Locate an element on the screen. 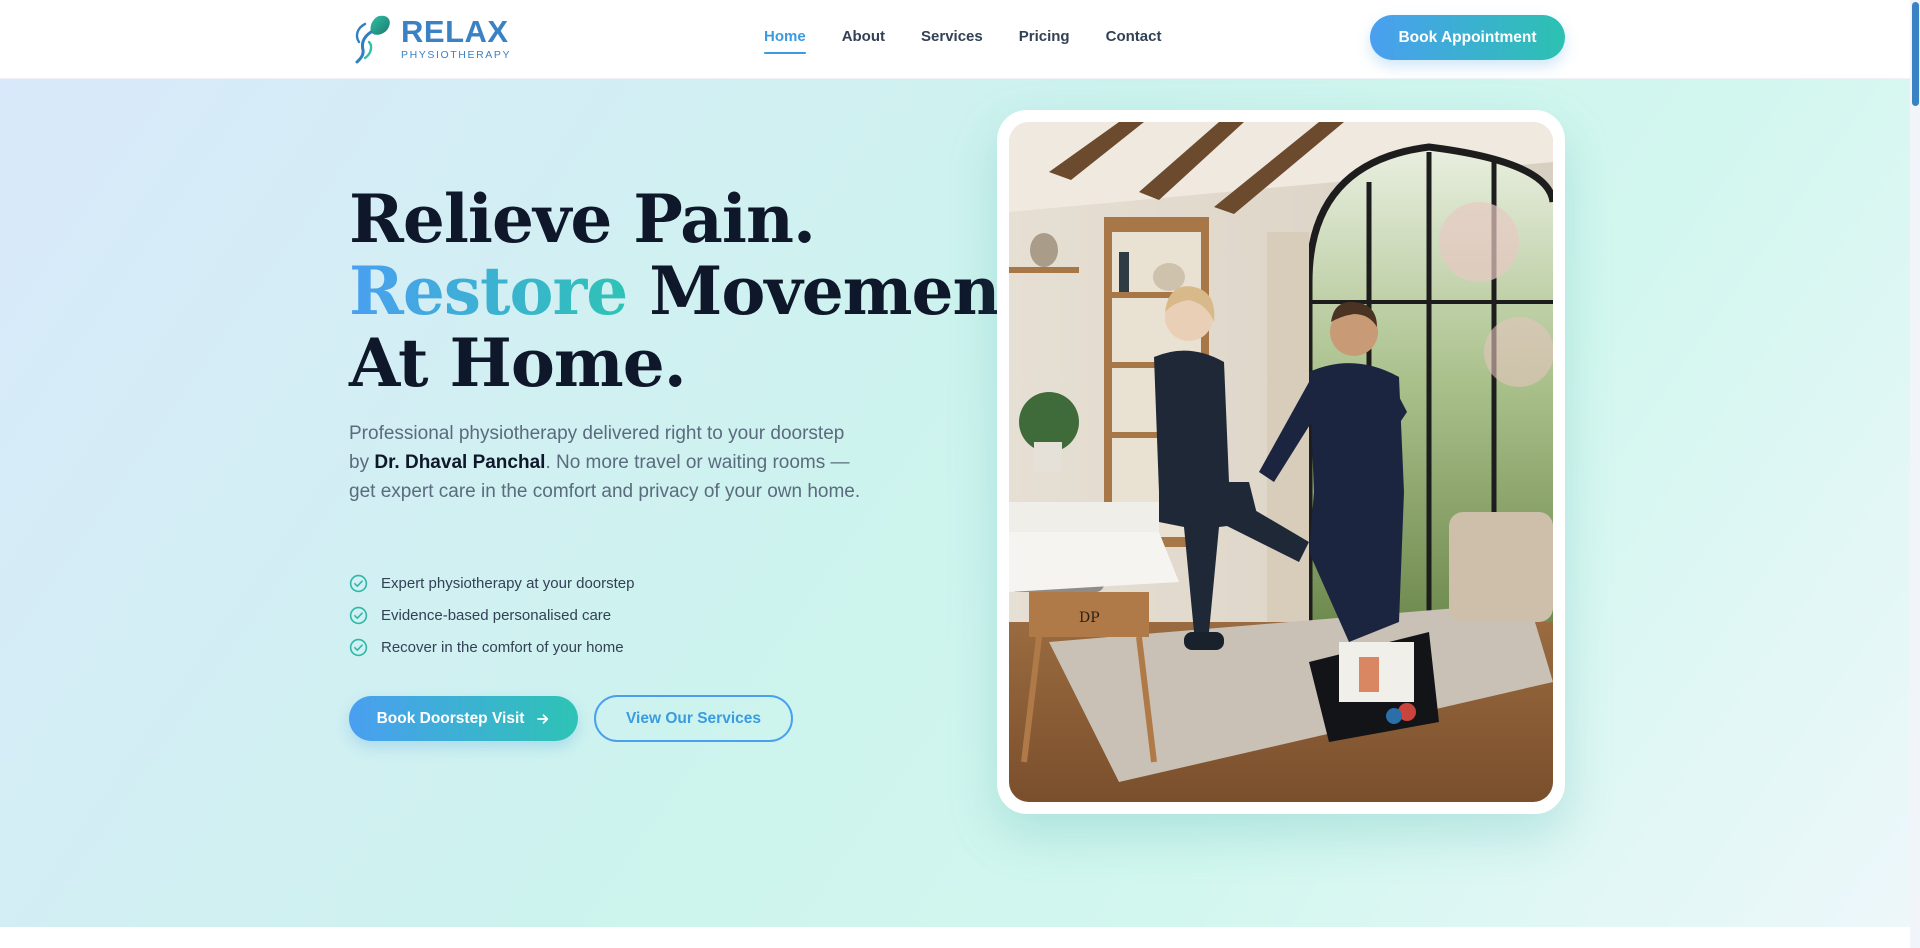 Image resolution: width=1920 pixels, height=948 pixels. arrow-right-icon is located at coordinates (543, 718).